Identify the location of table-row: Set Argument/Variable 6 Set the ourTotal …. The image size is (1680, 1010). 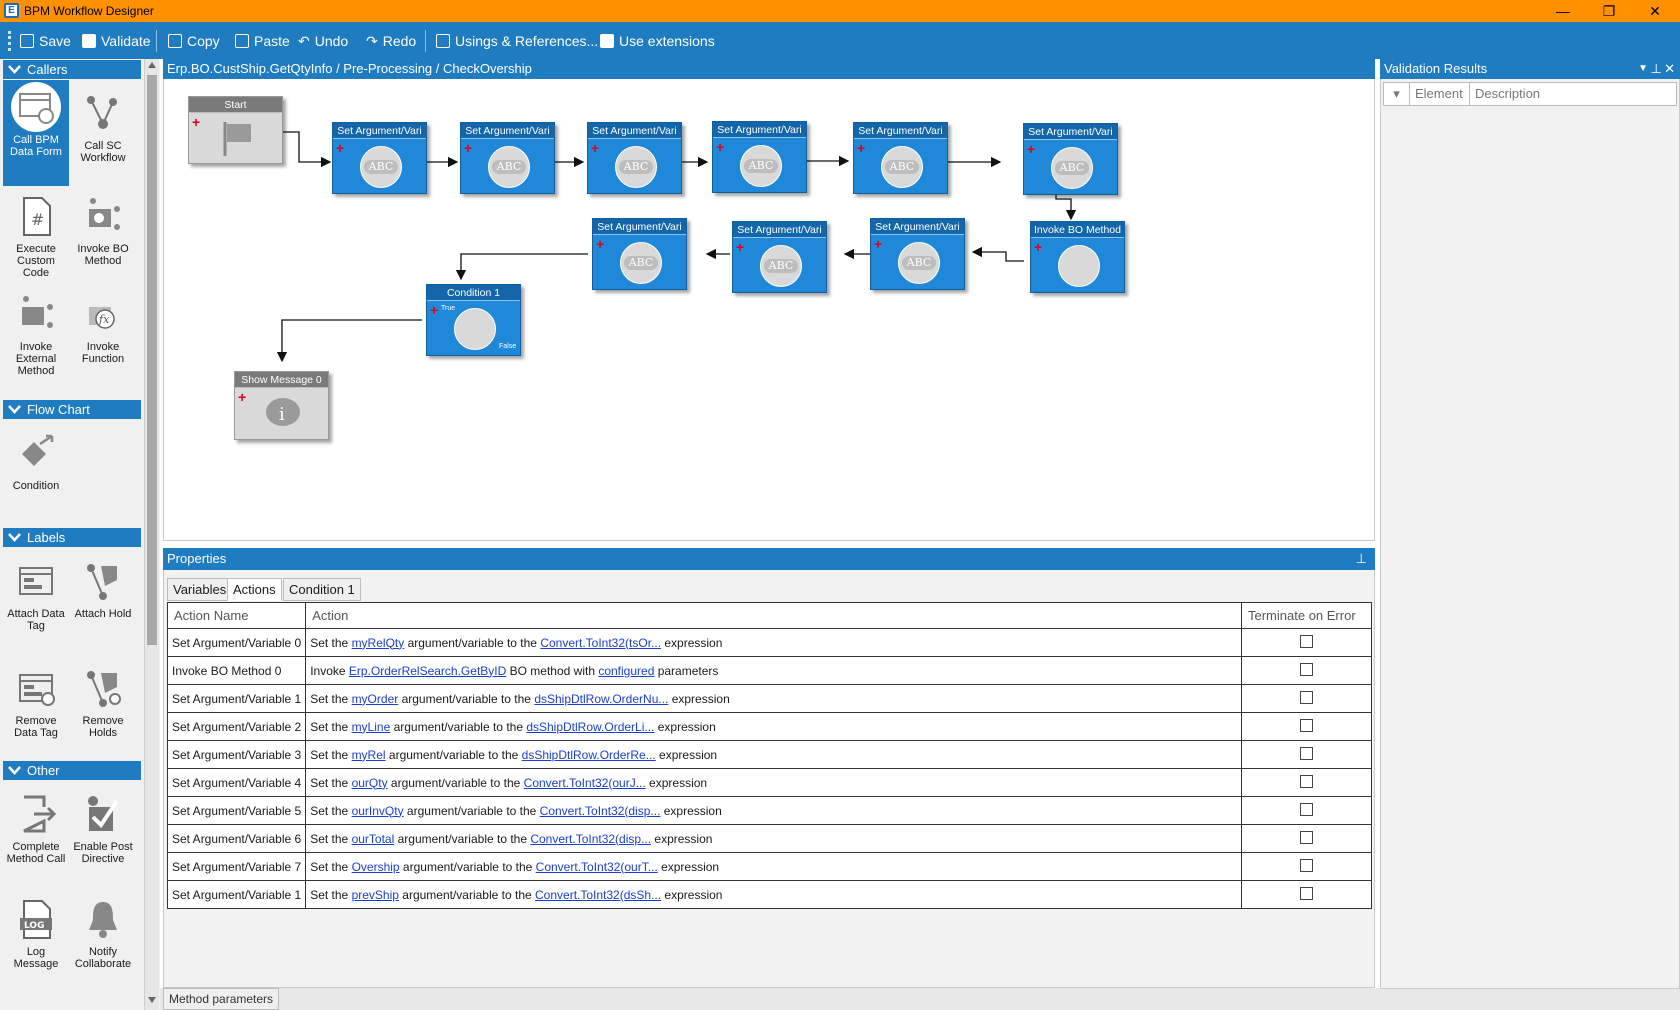
(769, 838).